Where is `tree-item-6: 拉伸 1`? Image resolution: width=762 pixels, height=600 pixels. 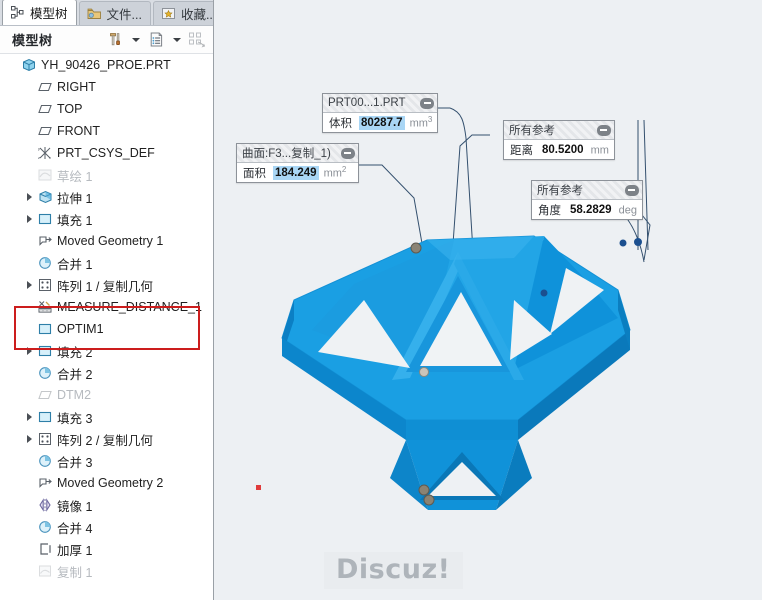 tree-item-6: 拉伸 1 is located at coordinates (106, 197).